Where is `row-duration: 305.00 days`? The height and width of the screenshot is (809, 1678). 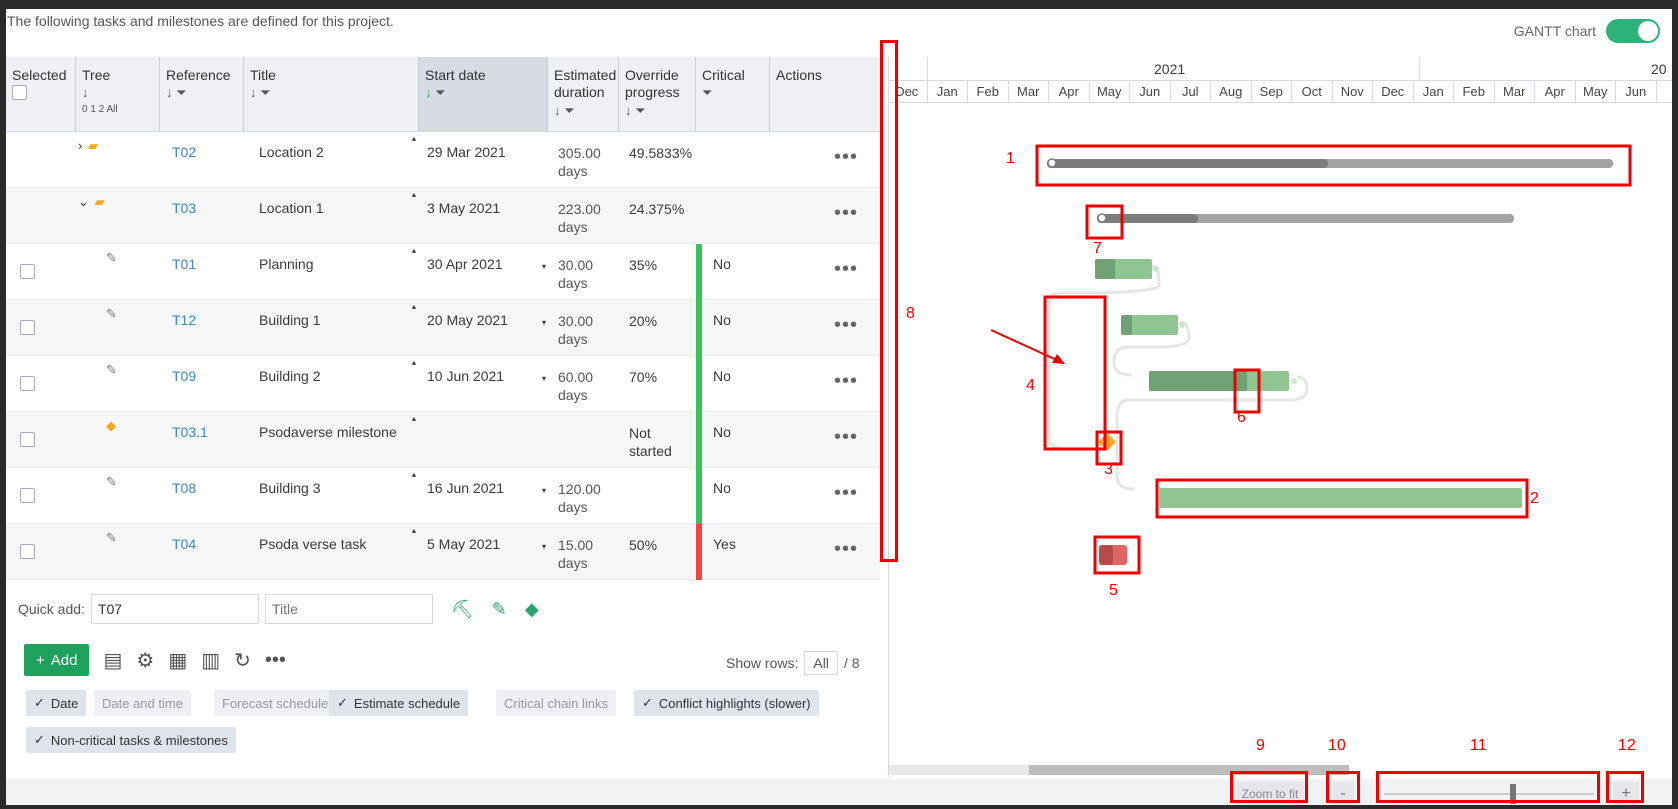
row-duration: 305.00 days is located at coordinates (579, 162).